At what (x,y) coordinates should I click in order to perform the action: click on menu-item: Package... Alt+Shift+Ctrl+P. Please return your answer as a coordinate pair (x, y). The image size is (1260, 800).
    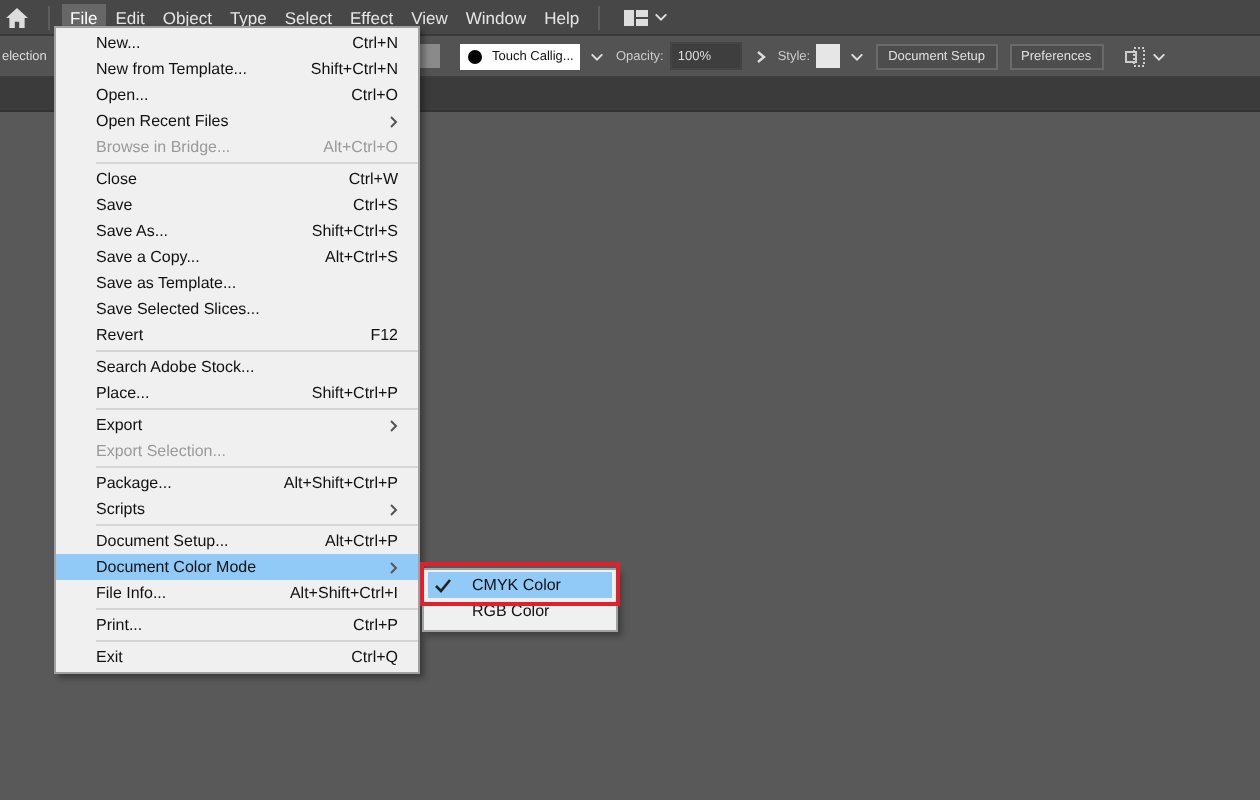
    Looking at the image, I should click on (237, 483).